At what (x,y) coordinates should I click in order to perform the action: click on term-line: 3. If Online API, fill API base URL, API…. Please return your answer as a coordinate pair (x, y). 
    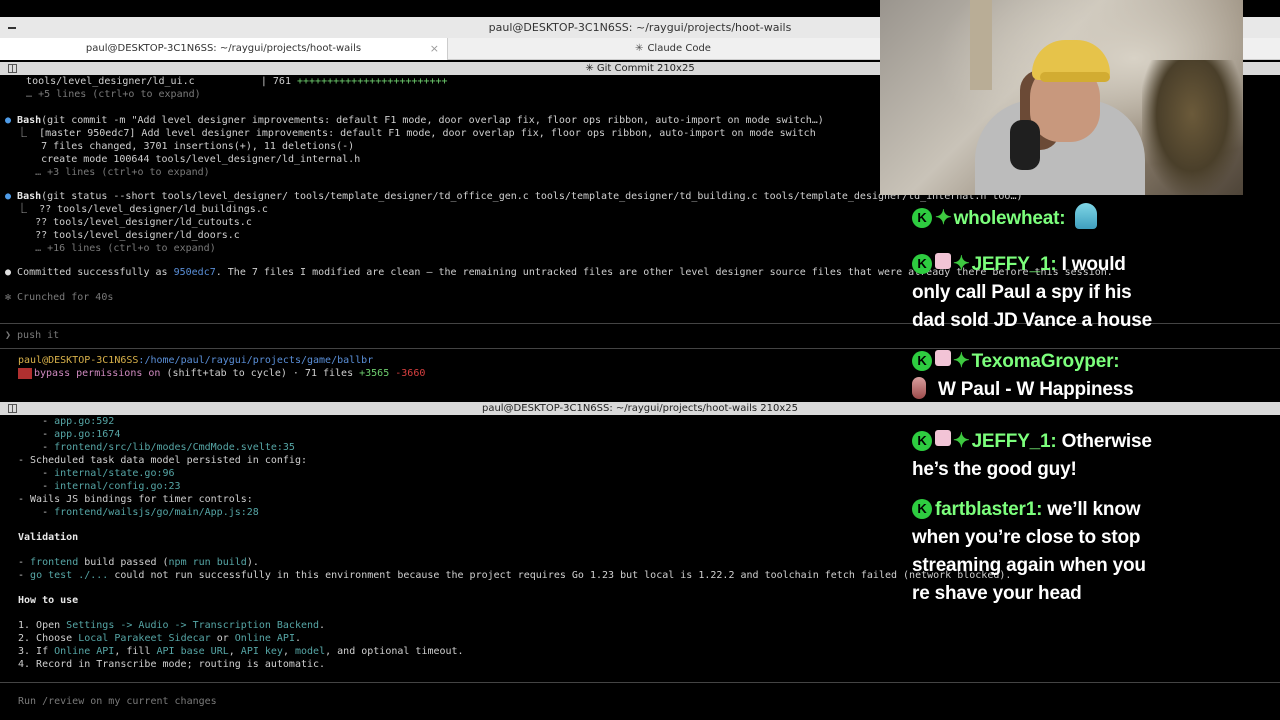
    Looking at the image, I should click on (241, 651).